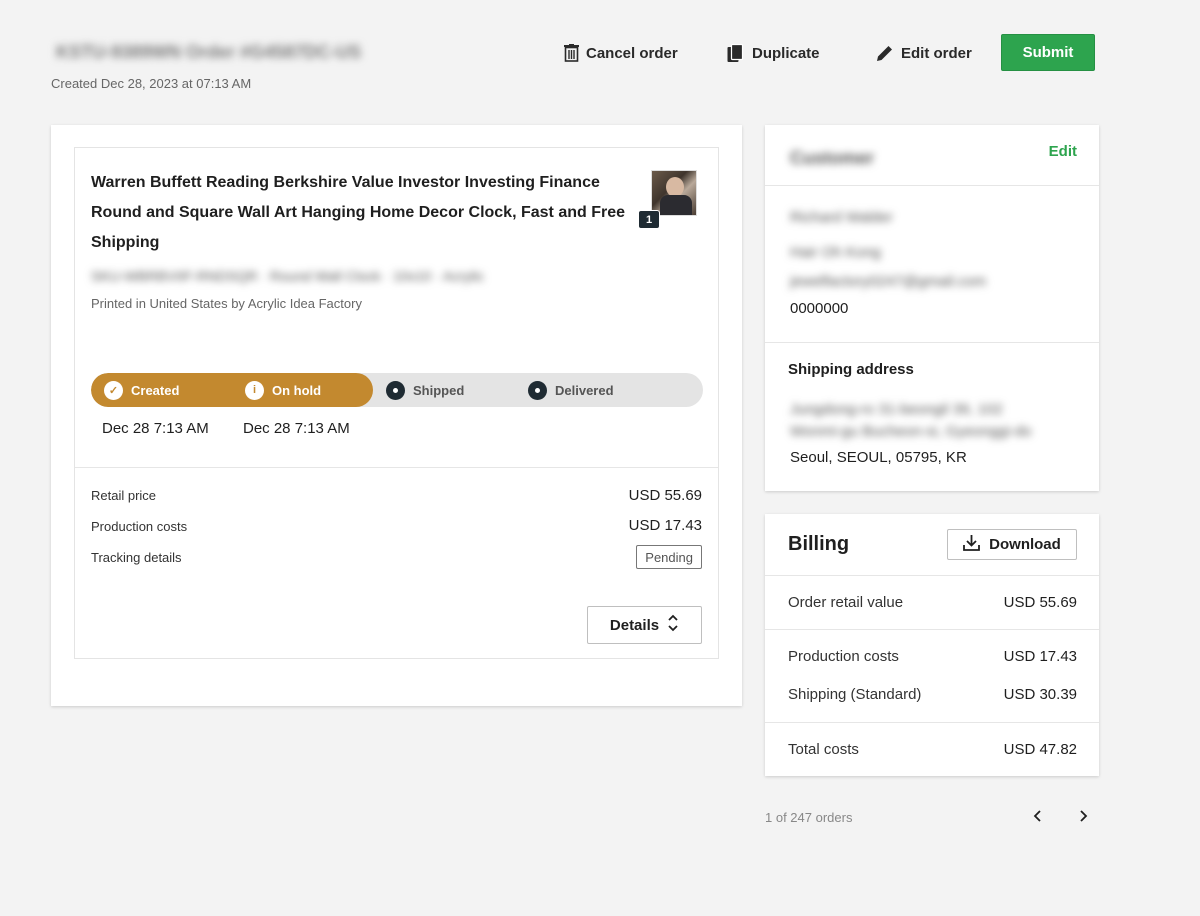  I want to click on next-order-button, so click(1083, 818).